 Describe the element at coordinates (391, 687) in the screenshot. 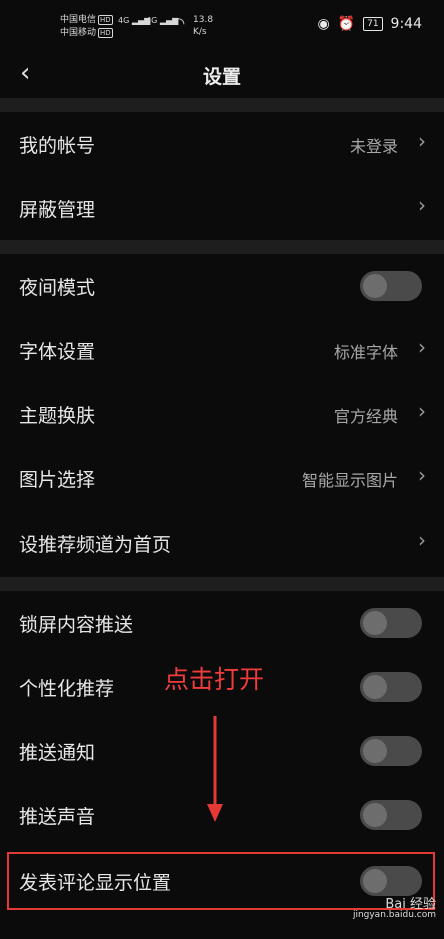

I see `personalized-toggle` at that location.